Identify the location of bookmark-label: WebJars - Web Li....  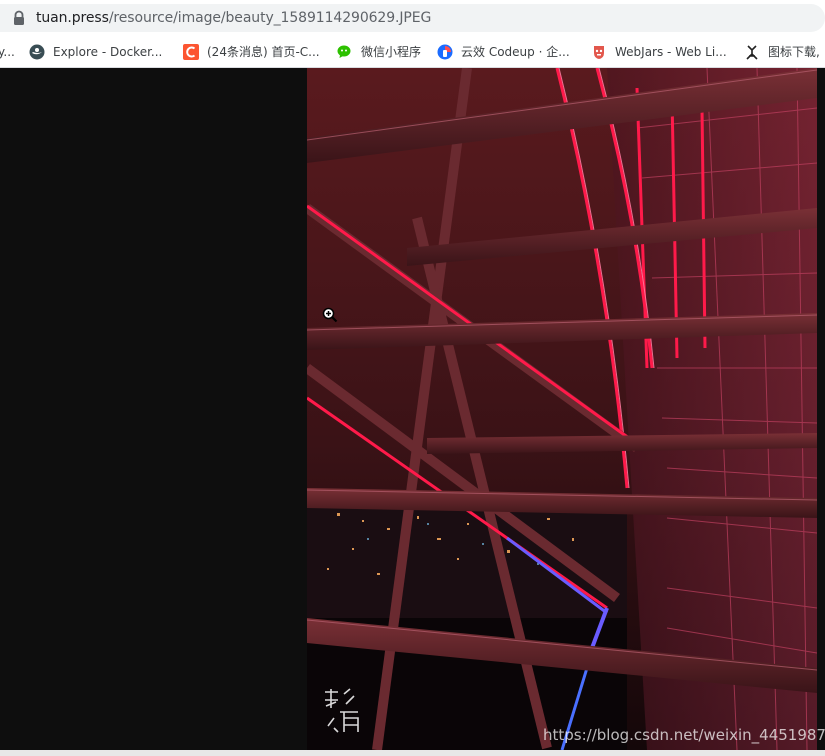
(671, 51).